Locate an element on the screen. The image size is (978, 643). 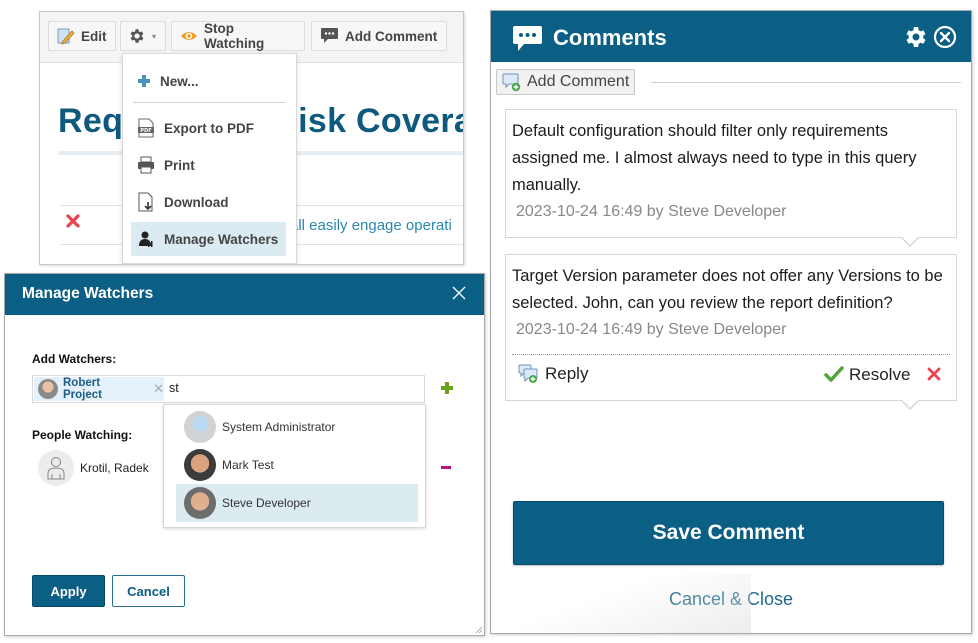
dialog-header: Manage Watchers is located at coordinates (244, 294).